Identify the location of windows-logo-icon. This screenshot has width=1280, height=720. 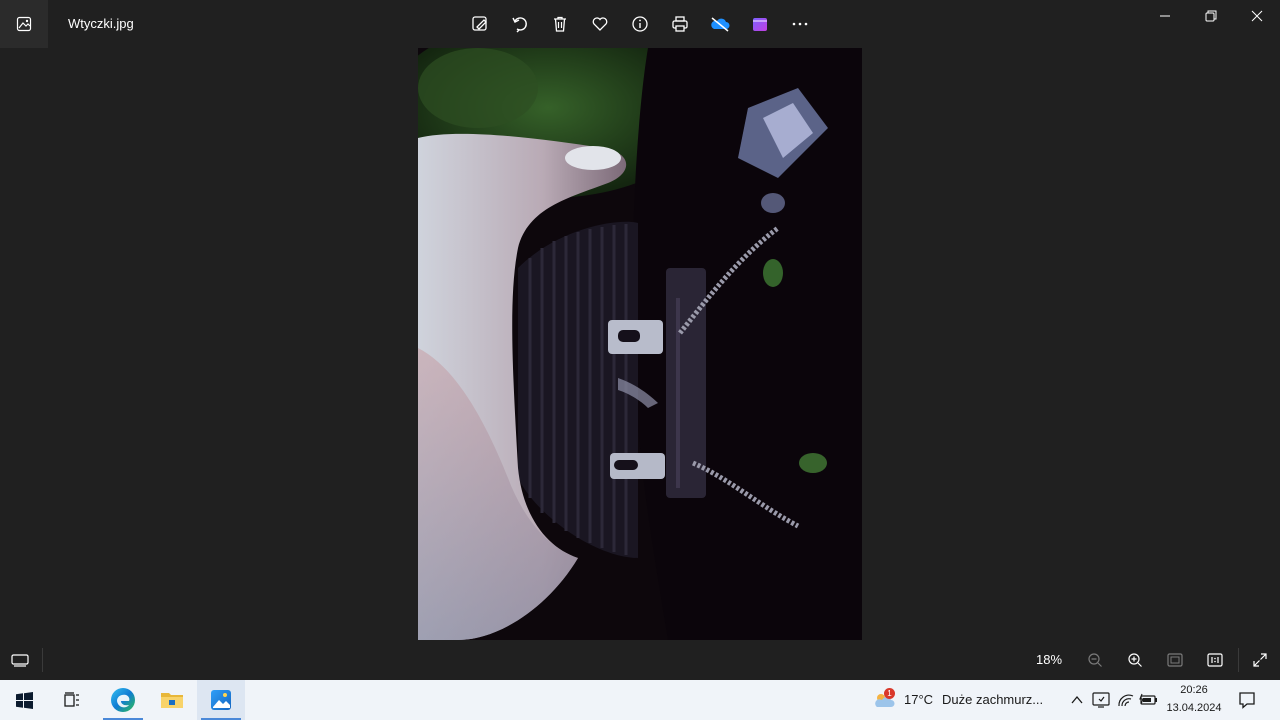
(24, 700).